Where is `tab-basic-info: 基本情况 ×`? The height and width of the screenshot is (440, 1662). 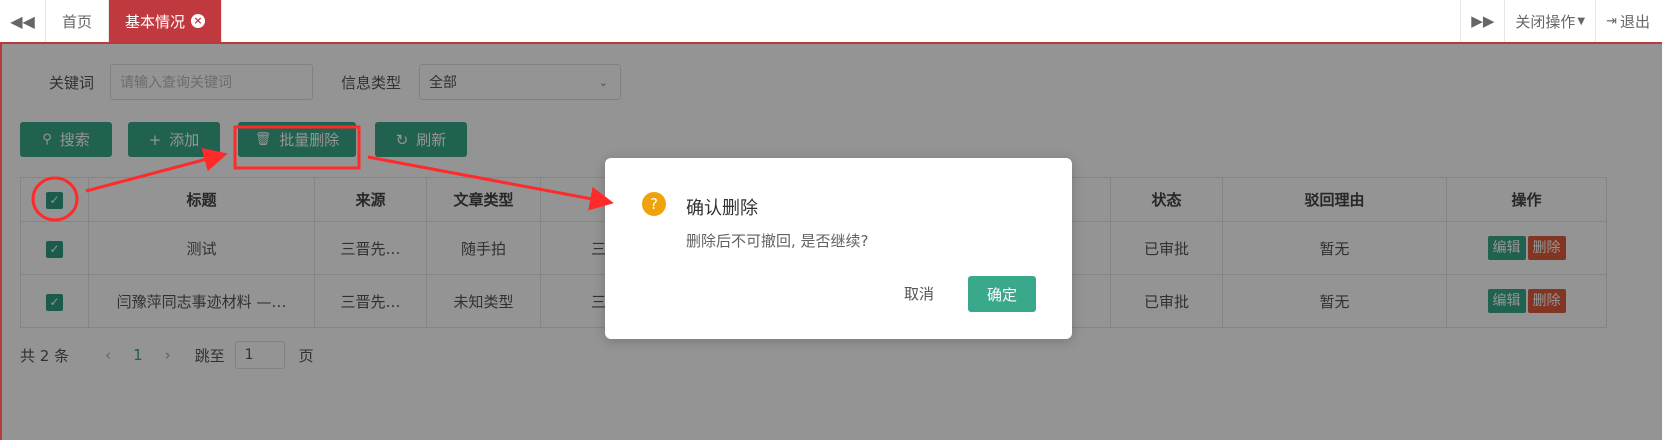 tab-basic-info: 基本情况 × is located at coordinates (166, 21).